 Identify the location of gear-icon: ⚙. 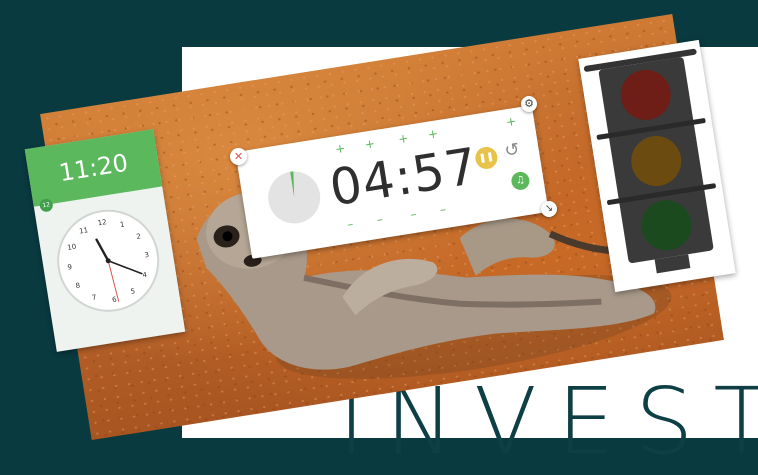
(529, 104).